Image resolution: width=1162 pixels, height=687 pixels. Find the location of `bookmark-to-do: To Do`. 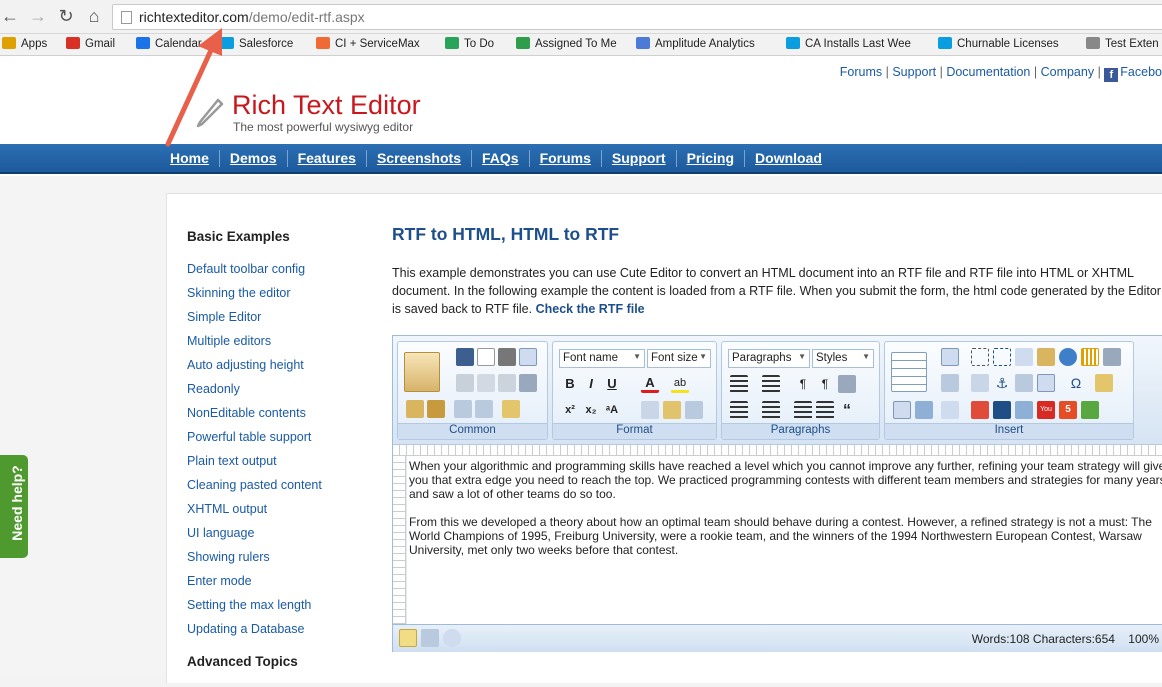

bookmark-to-do: To Do is located at coordinates (469, 43).